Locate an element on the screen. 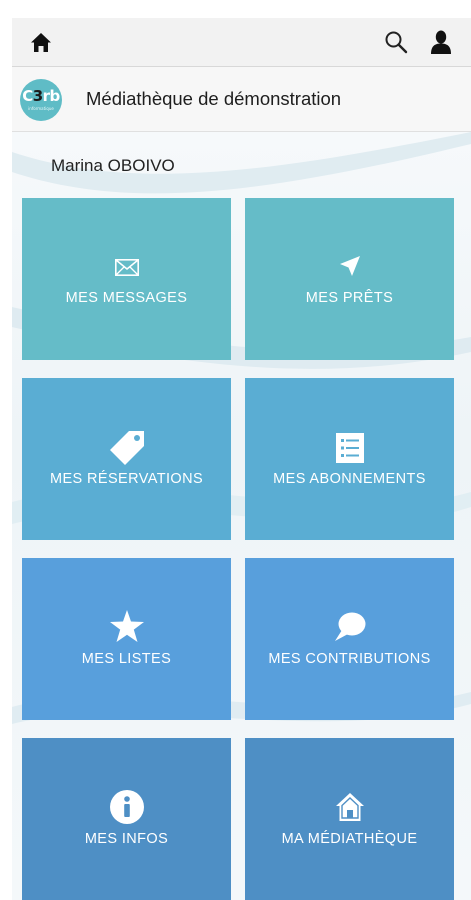 The width and height of the screenshot is (471, 900). logo-text: C3rb is located at coordinates (41, 96).